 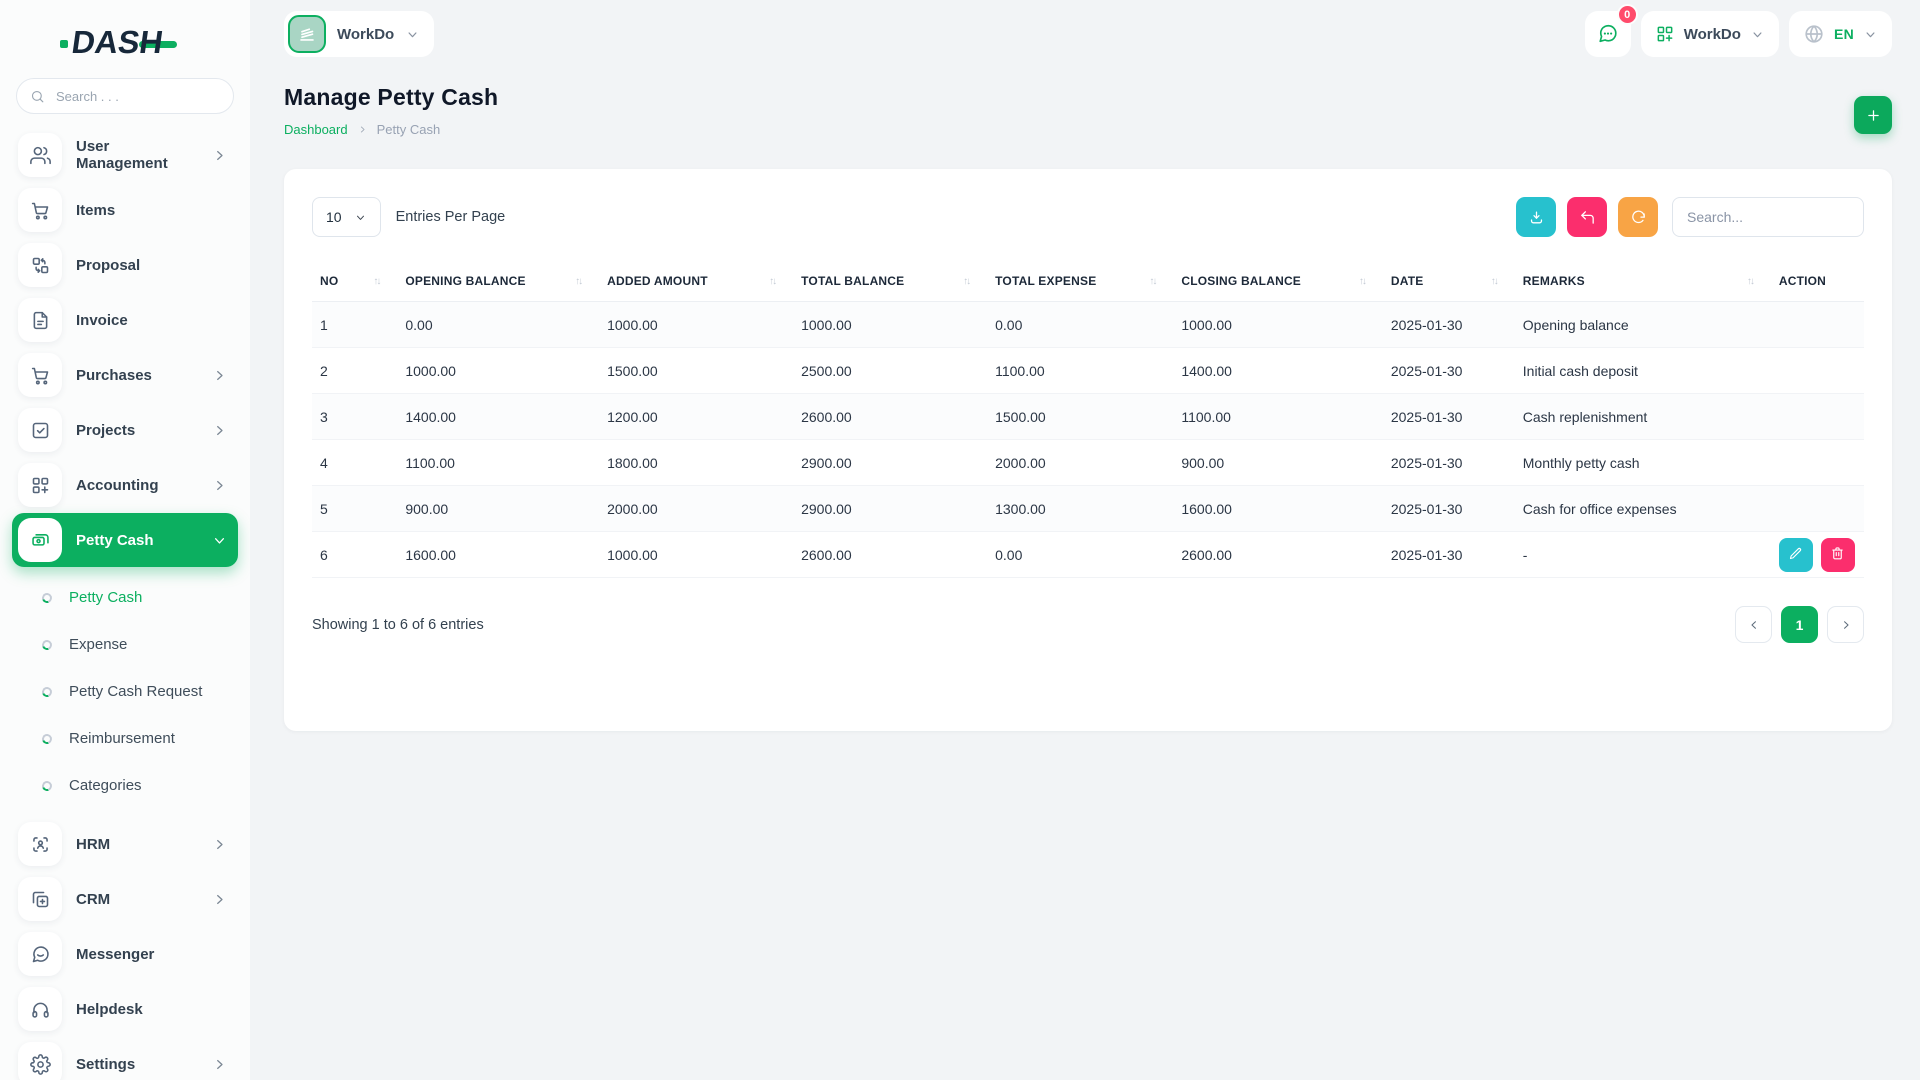 I want to click on cell-date: 2025-01-30, so click(x=1448, y=416).